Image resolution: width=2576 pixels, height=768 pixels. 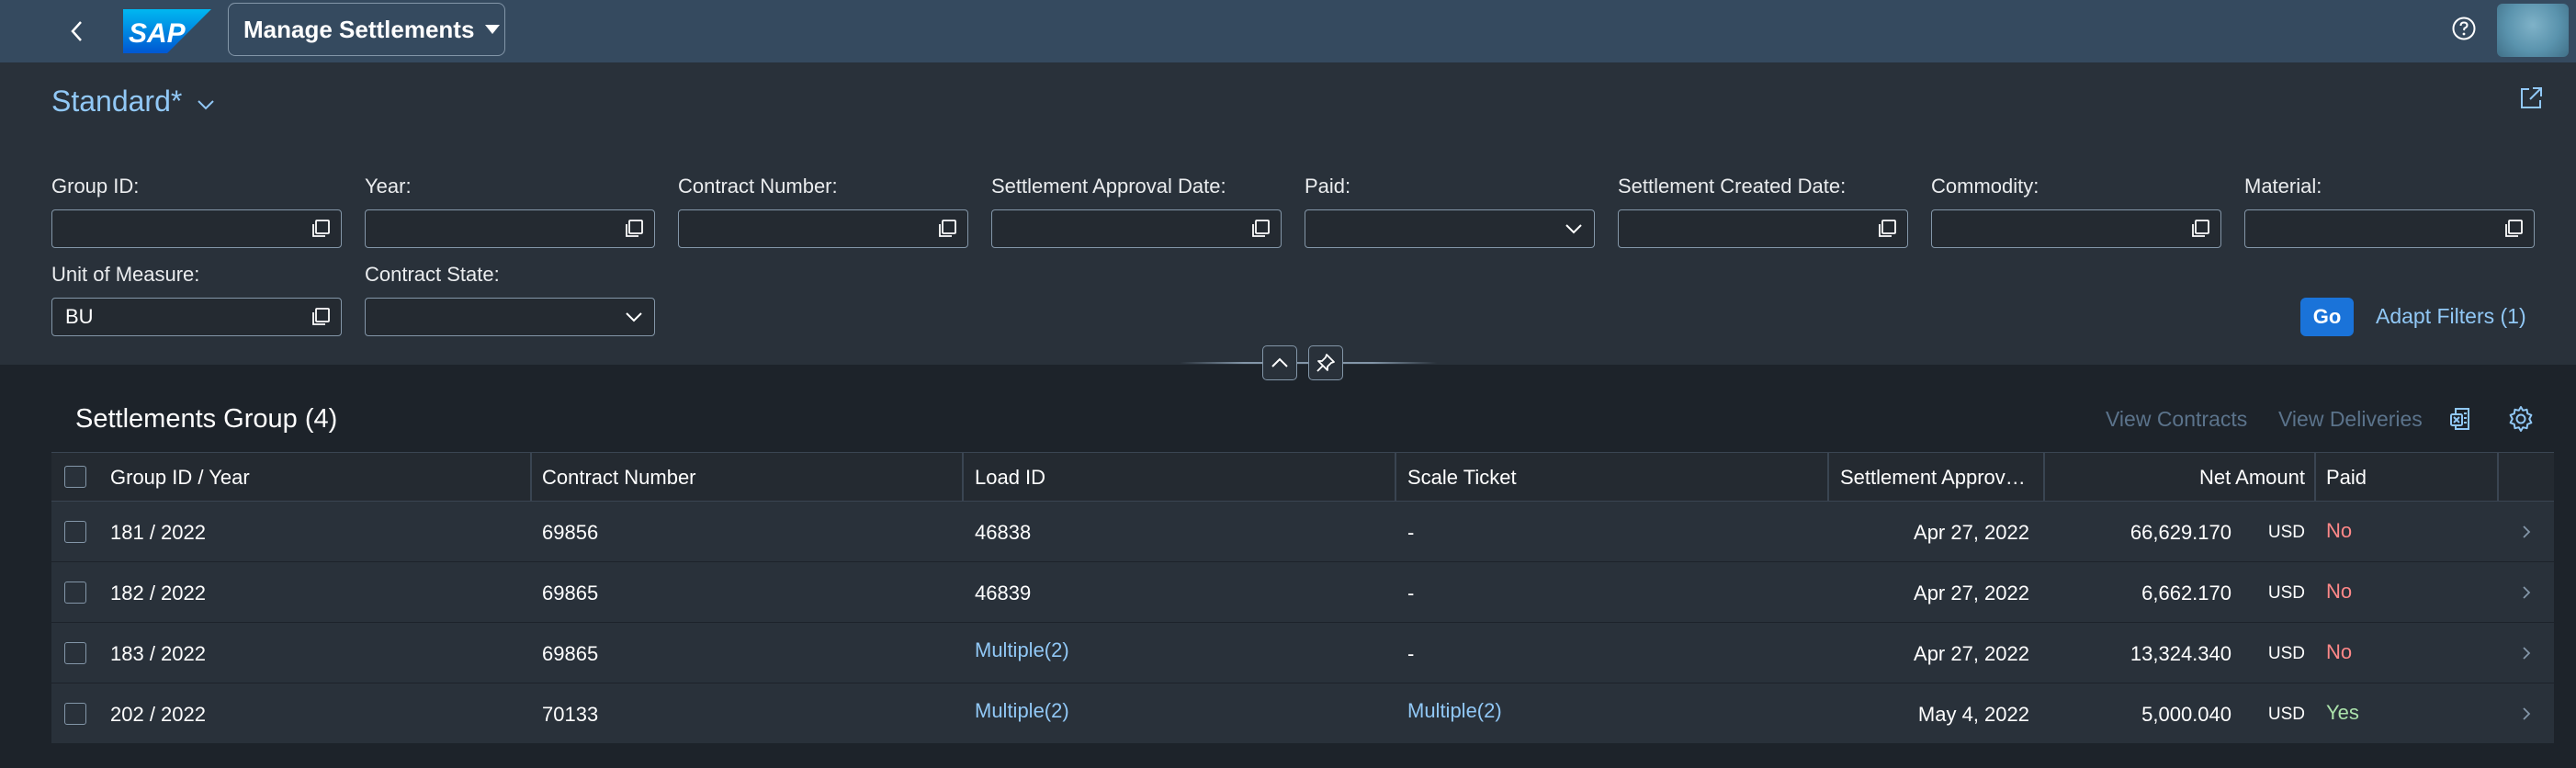 I want to click on paid-status: Yes, so click(x=2342, y=712).